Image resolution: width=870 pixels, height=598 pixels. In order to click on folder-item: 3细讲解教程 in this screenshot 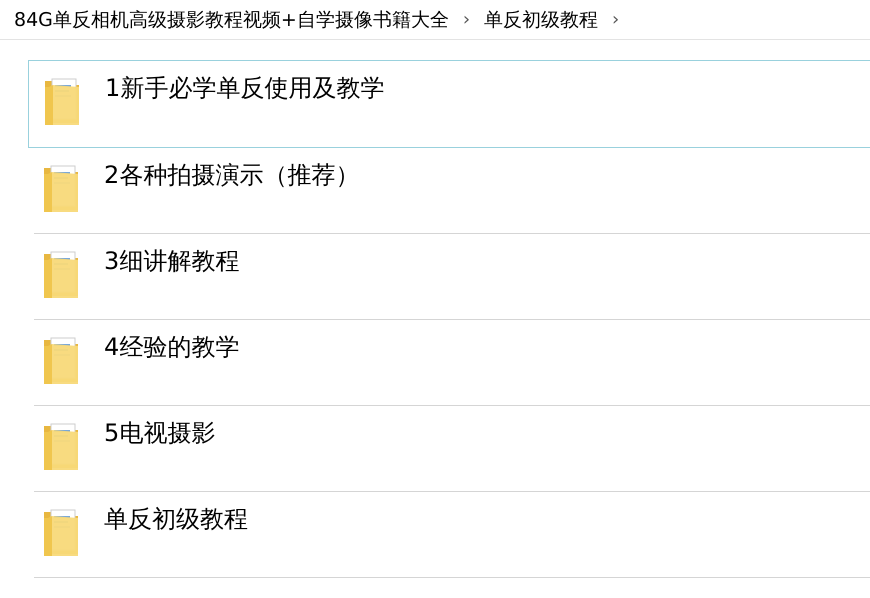, I will do `click(452, 277)`.